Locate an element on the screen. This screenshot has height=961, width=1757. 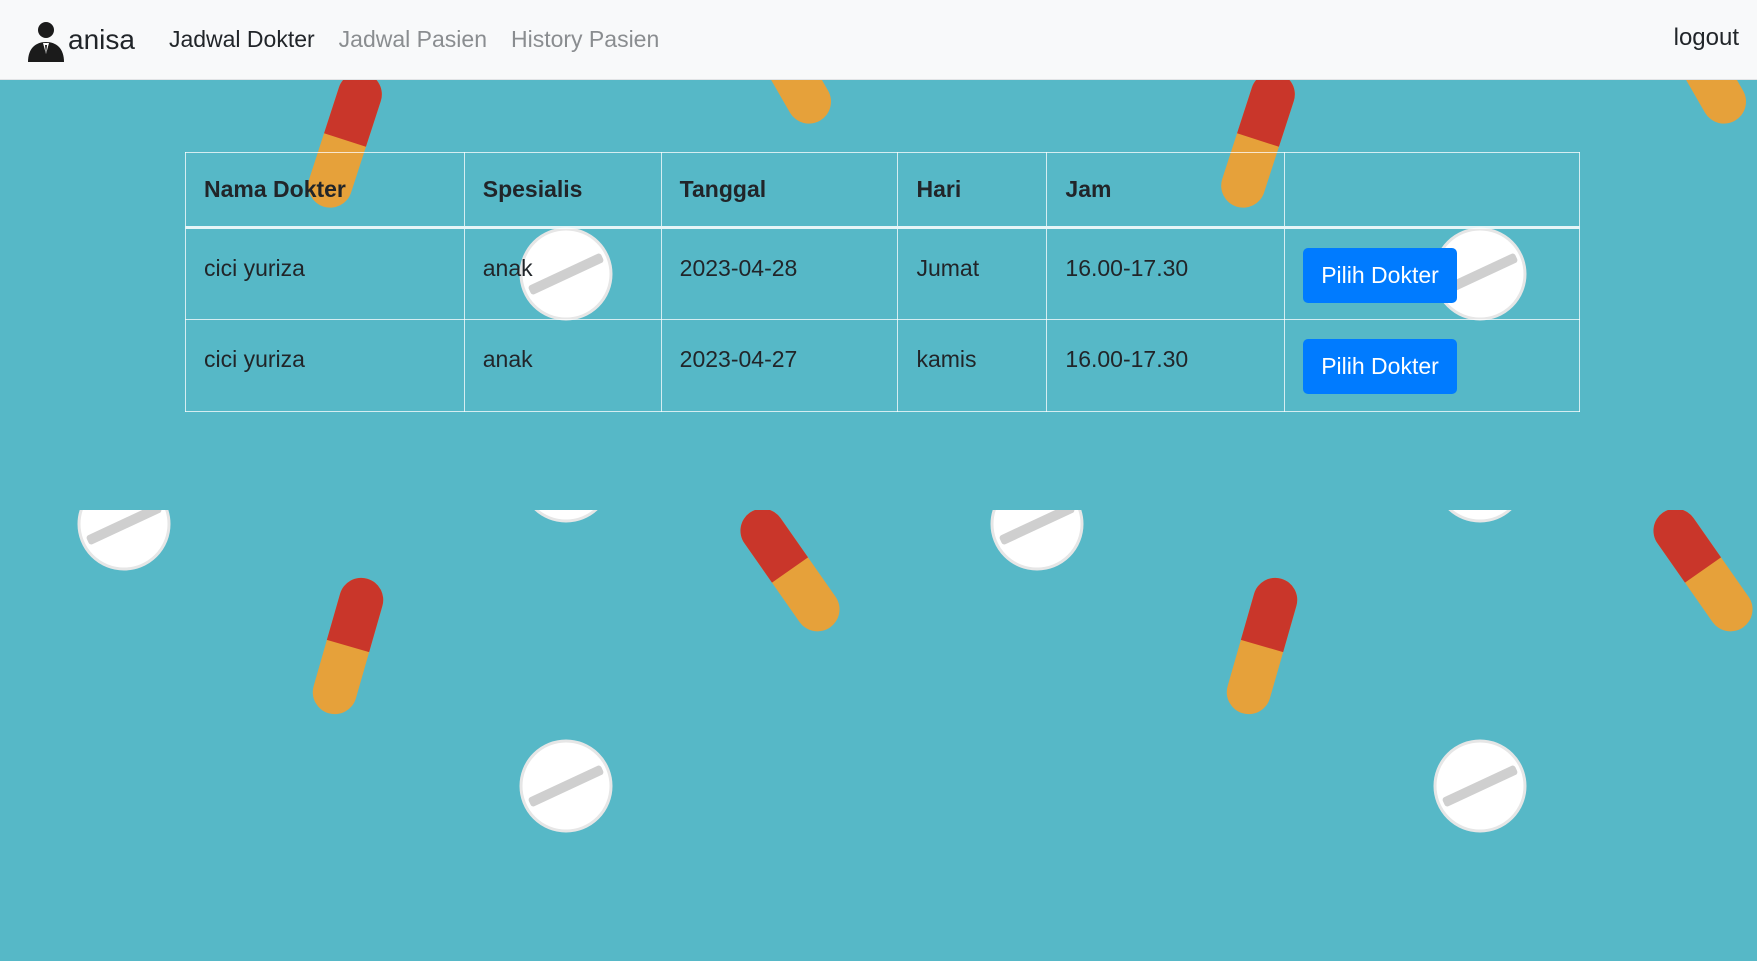
header-nama-dokter: Nama Dokter is located at coordinates (325, 190).